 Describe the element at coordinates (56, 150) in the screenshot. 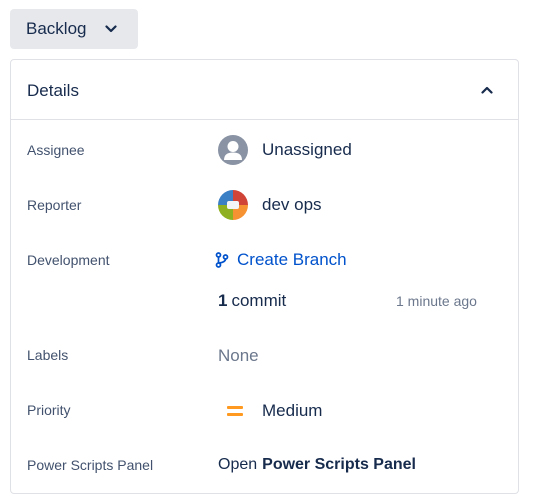

I see `assignee-label: Assignee` at that location.